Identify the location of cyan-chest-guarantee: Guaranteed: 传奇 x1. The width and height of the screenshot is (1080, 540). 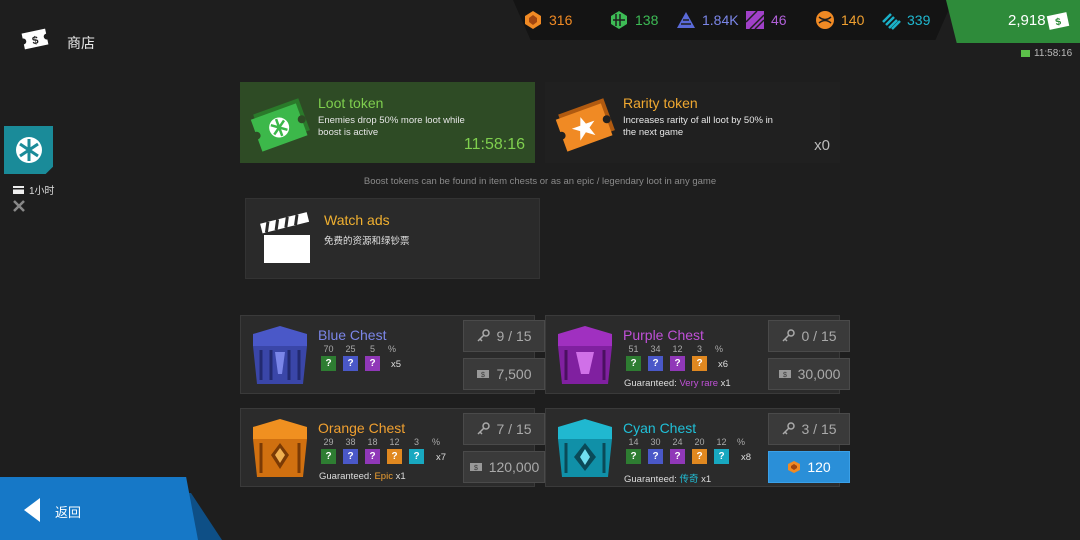
(667, 478).